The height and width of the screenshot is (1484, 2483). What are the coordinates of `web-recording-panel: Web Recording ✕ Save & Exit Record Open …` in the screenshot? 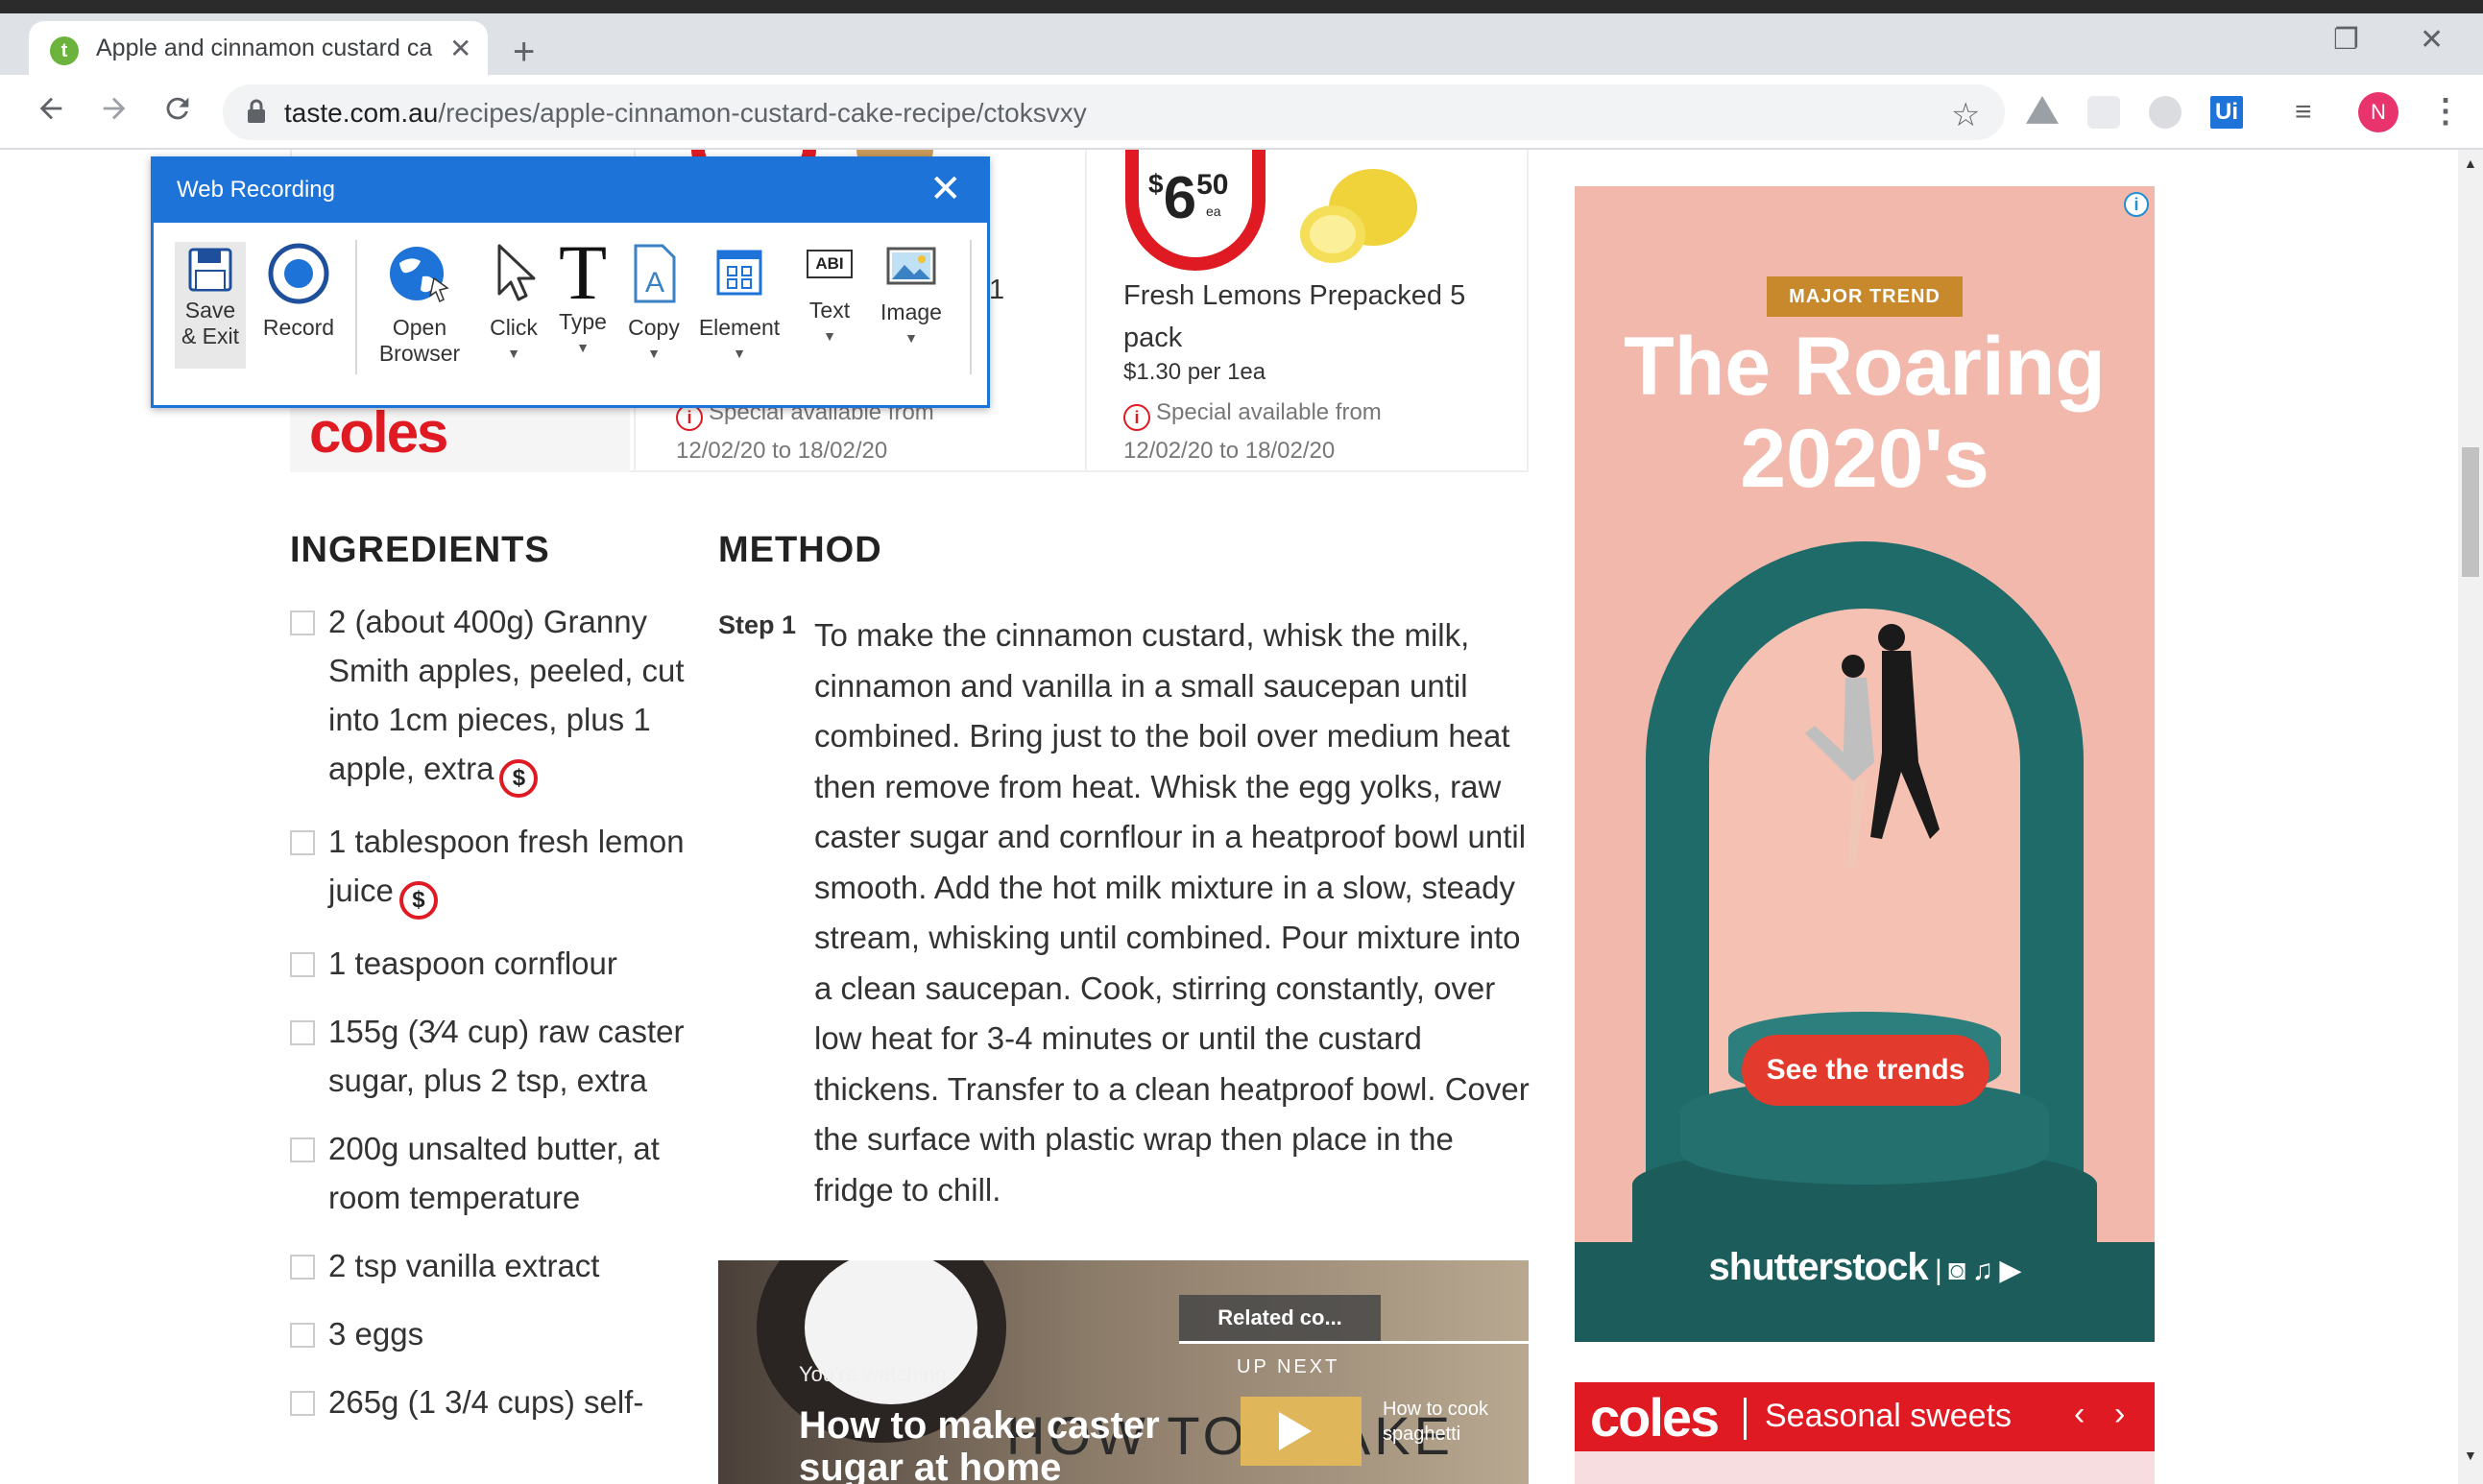 It's located at (570, 282).